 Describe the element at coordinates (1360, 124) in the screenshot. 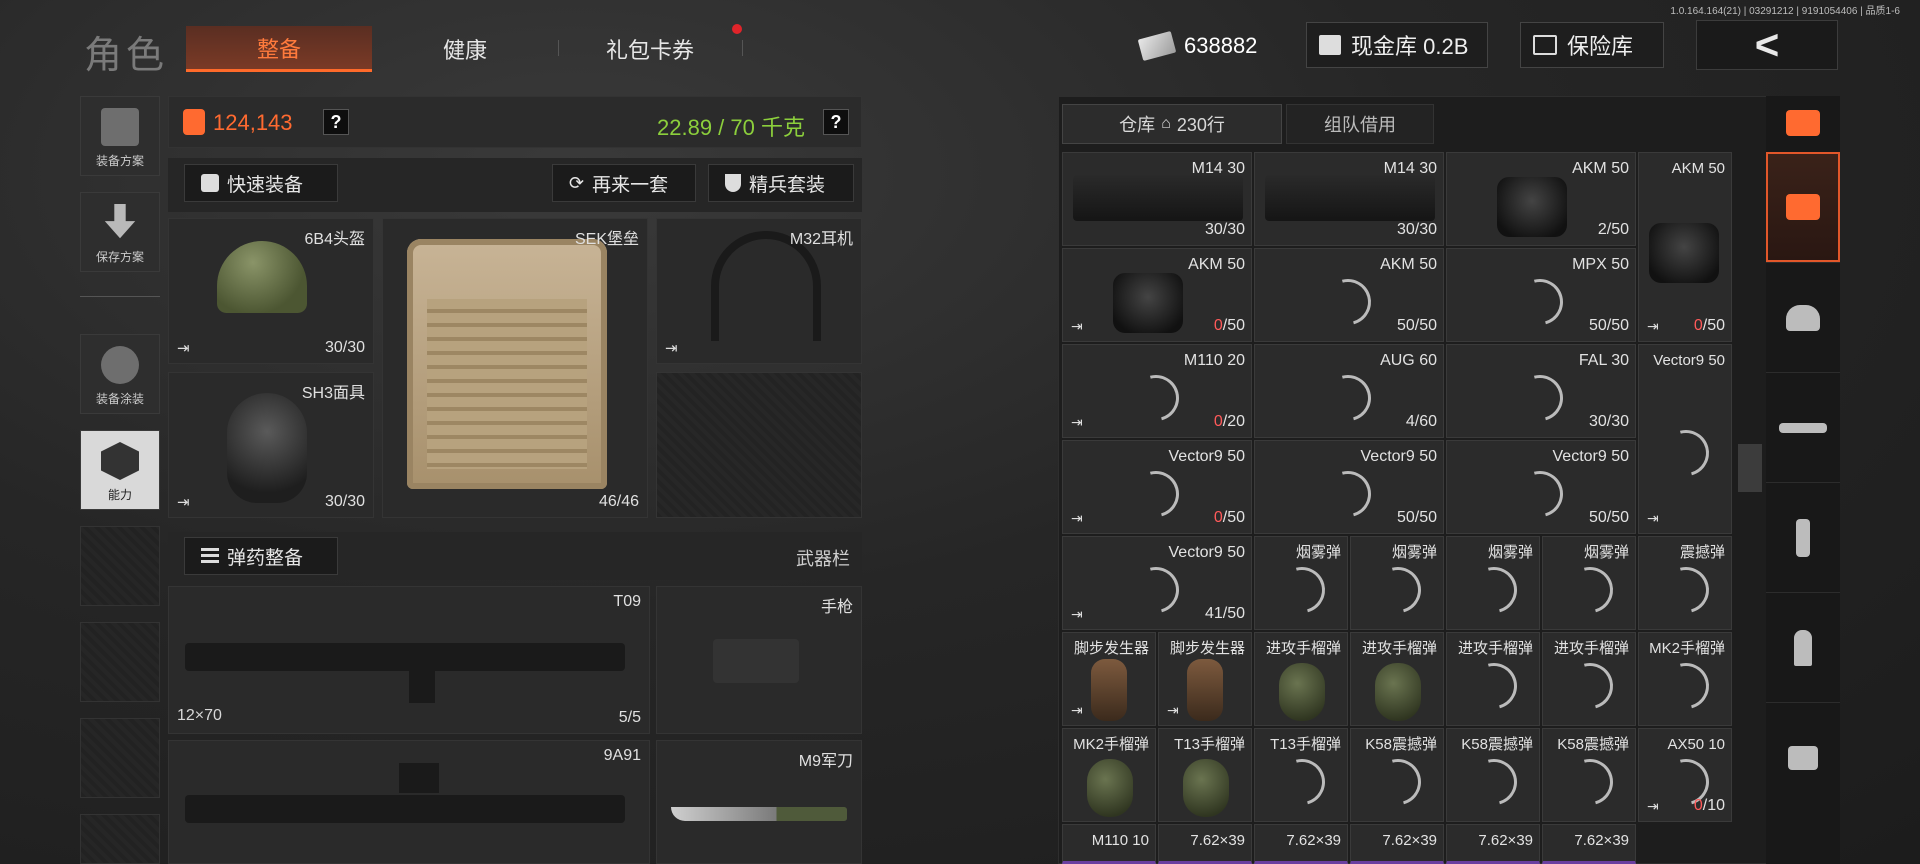

I see `tab-team-borrow: 组队借用` at that location.